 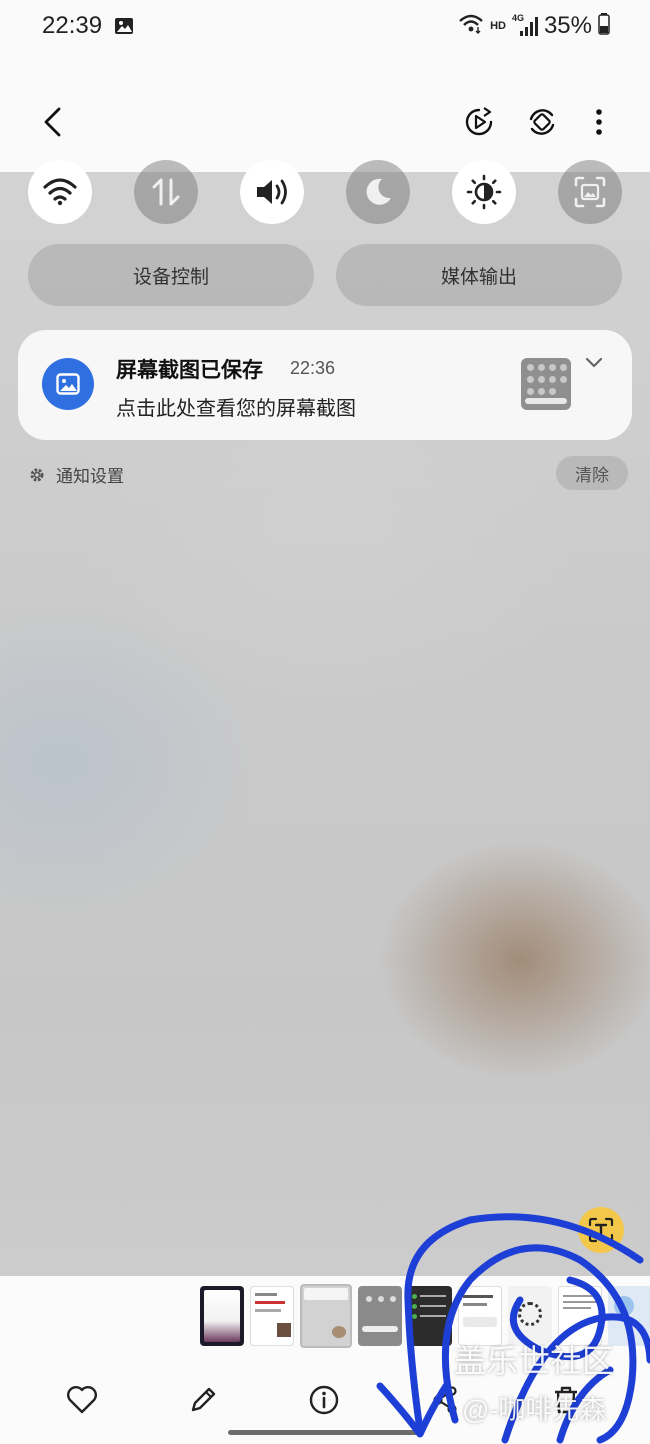 I want to click on notification-settings-link: 通知设置, so click(x=76, y=474).